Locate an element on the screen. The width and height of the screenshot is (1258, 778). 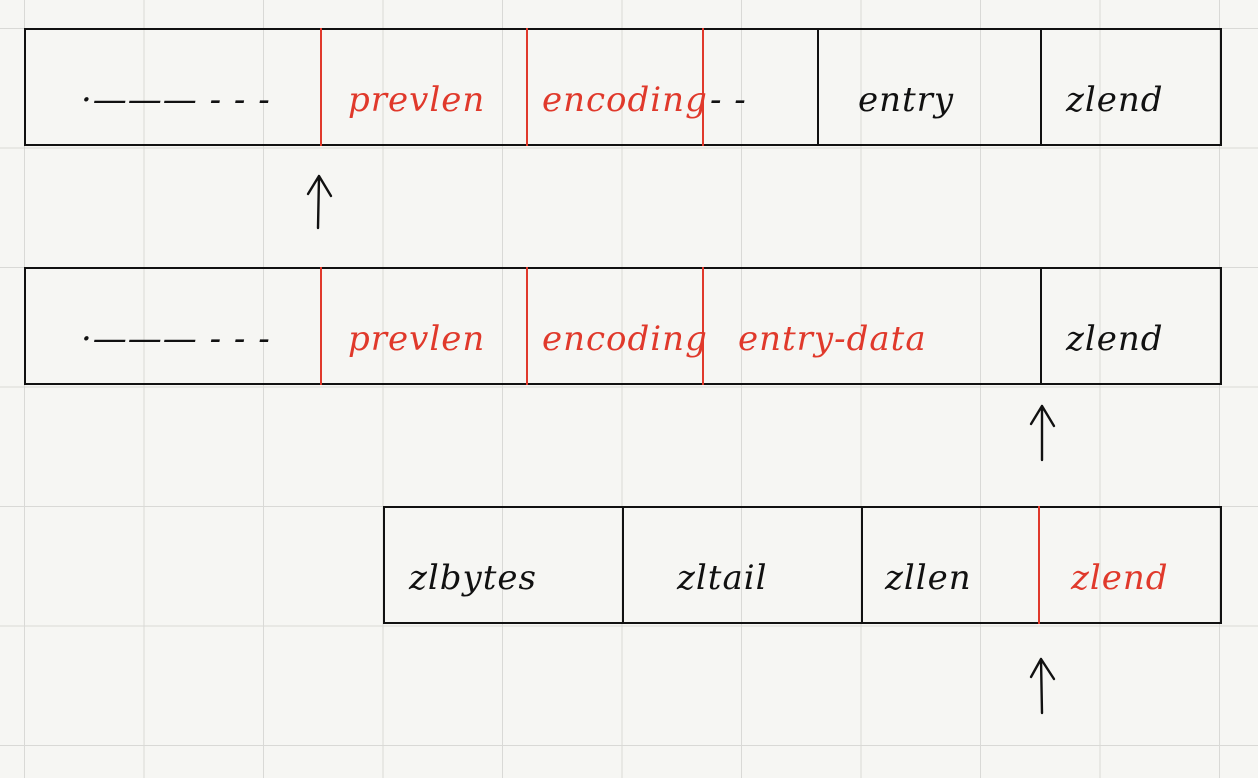
entry-field: entry is located at coordinates (906, 100).